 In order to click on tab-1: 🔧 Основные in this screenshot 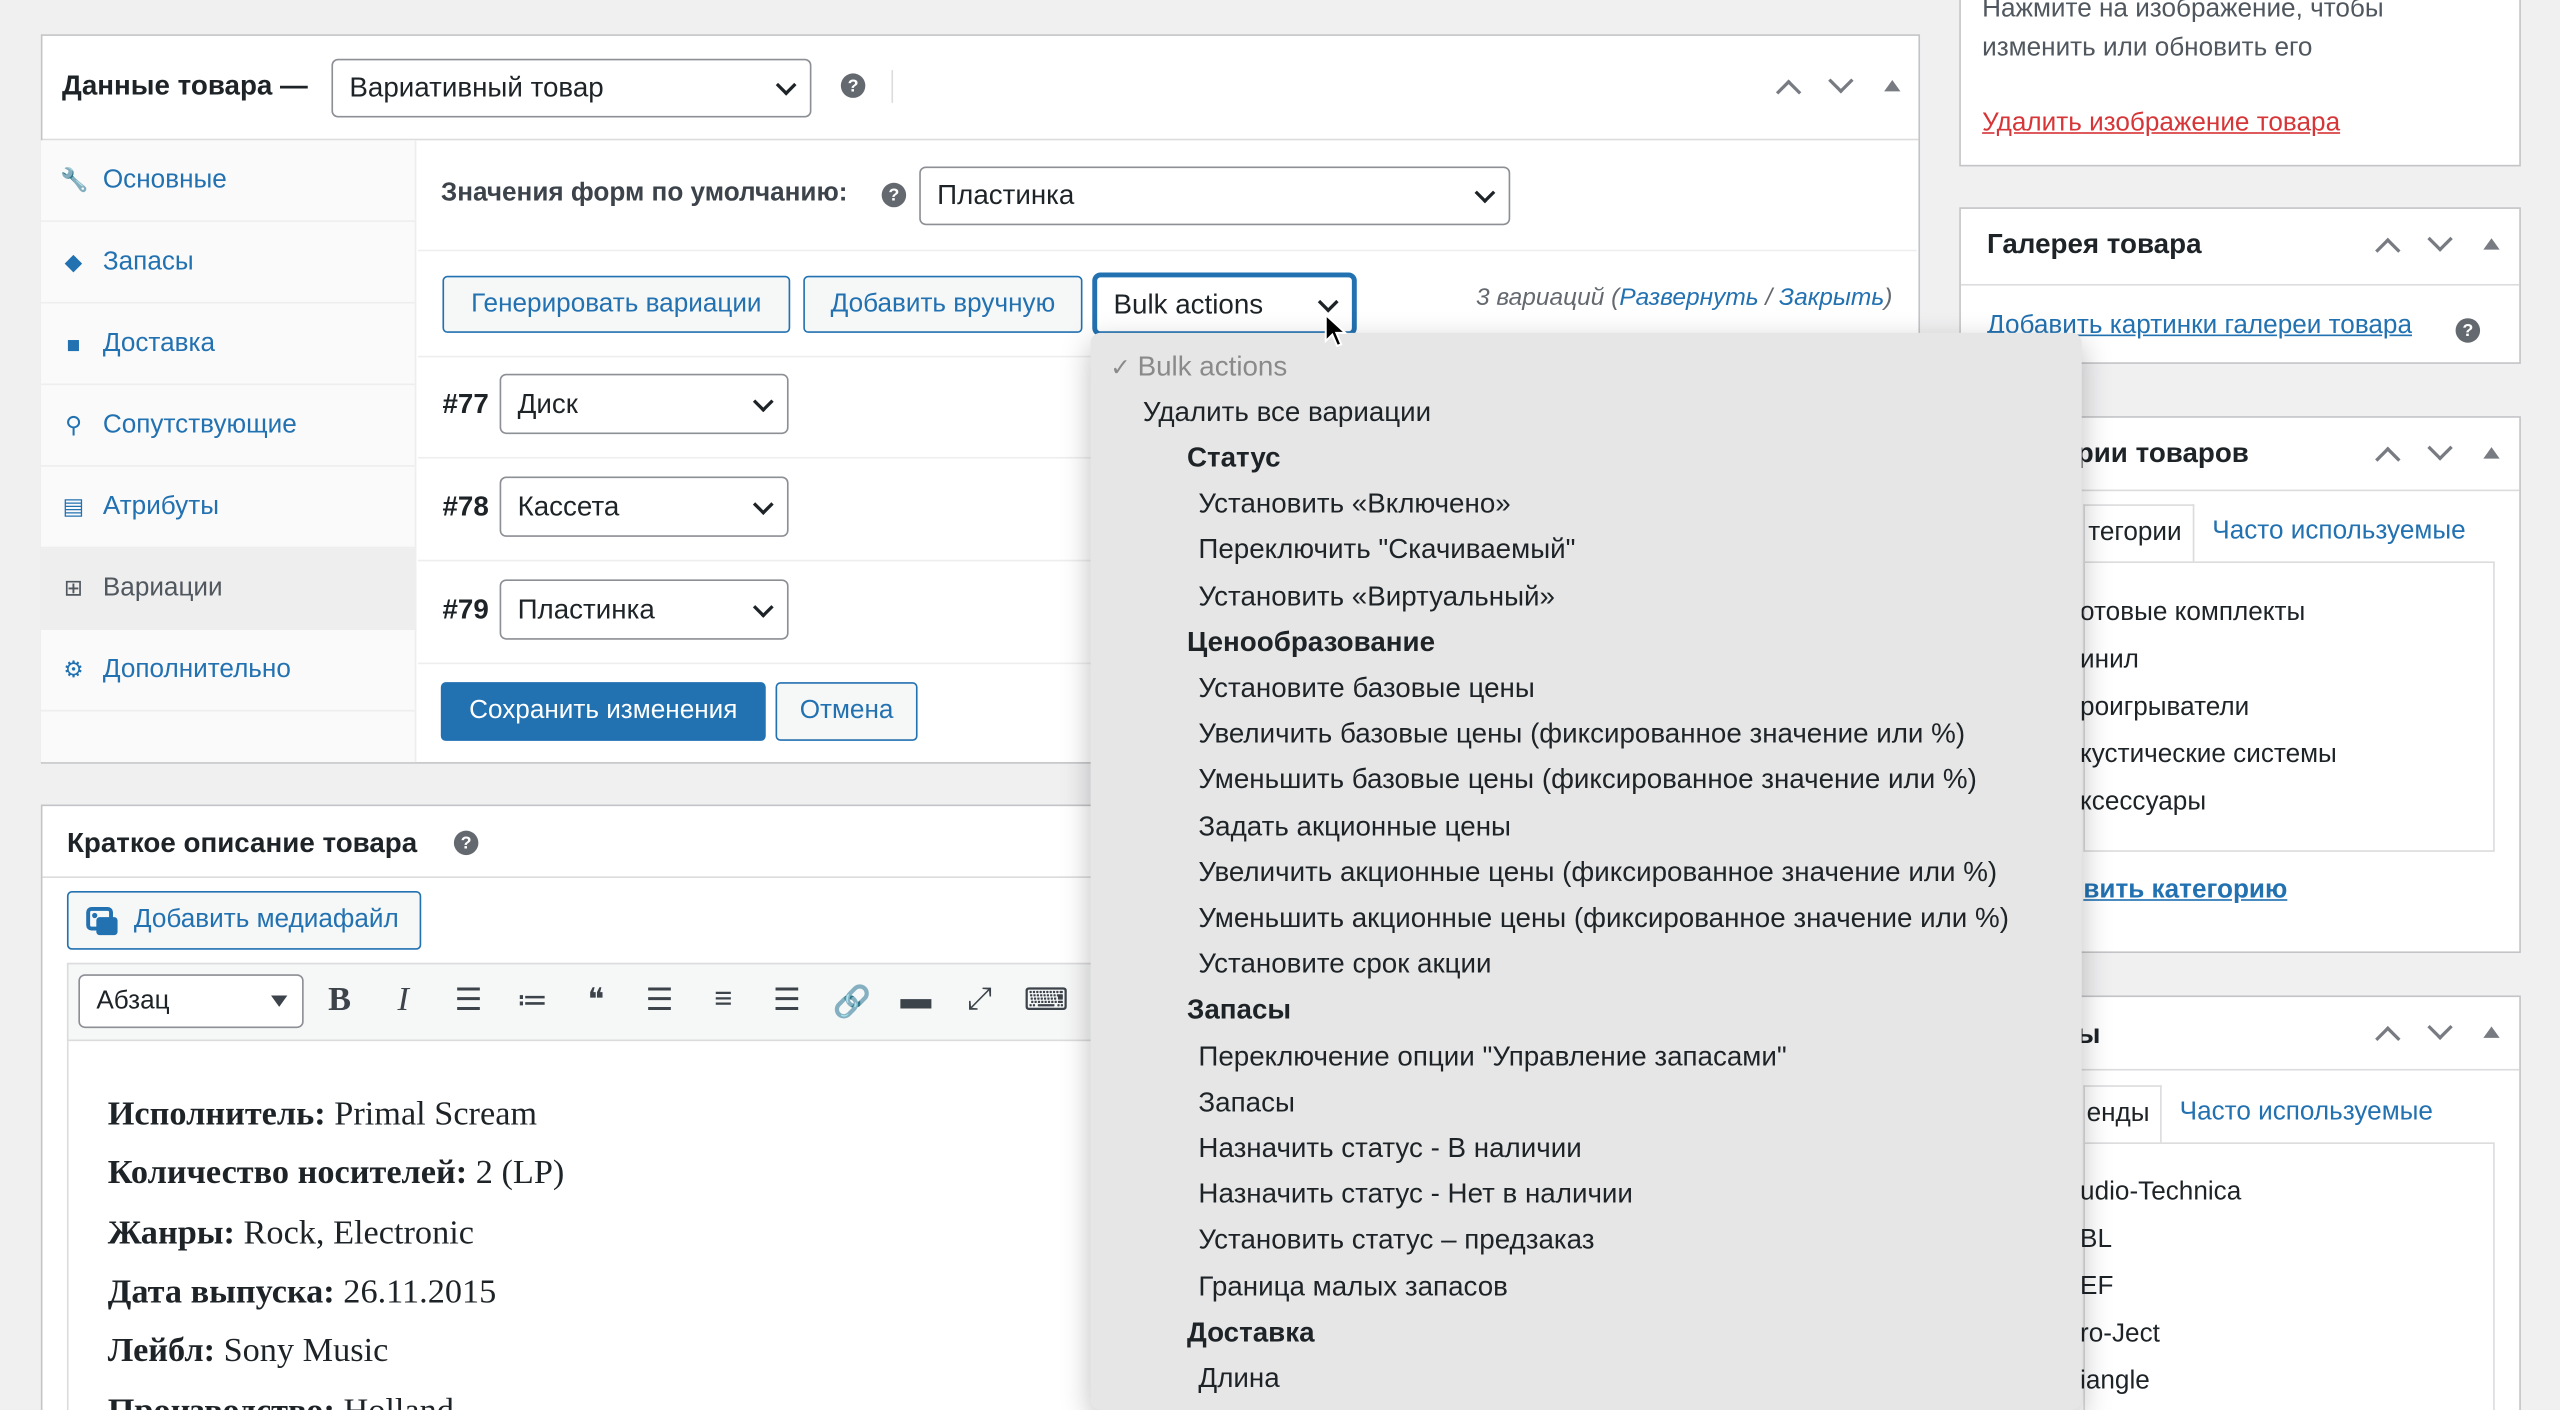, I will do `click(228, 181)`.